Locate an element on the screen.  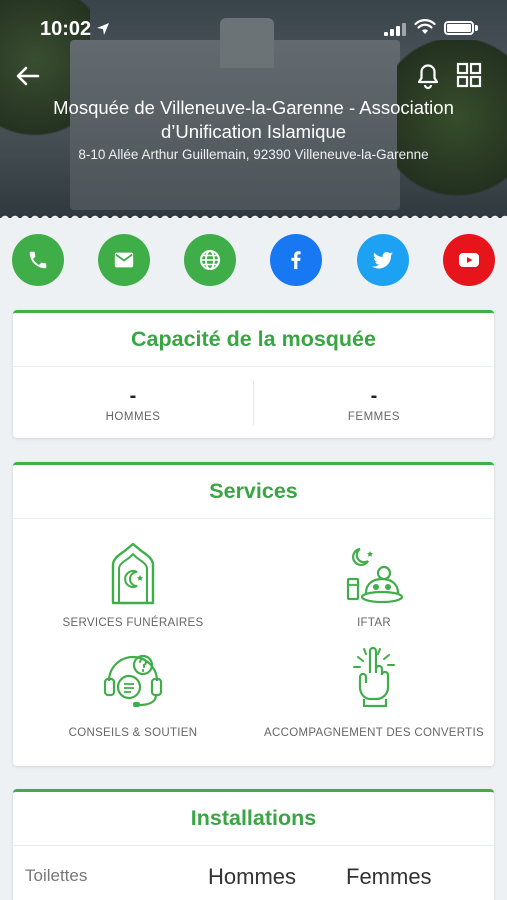
service-converts: ACCOMPAGNEMENT DES CONVERTIS is located at coordinates (374, 703).